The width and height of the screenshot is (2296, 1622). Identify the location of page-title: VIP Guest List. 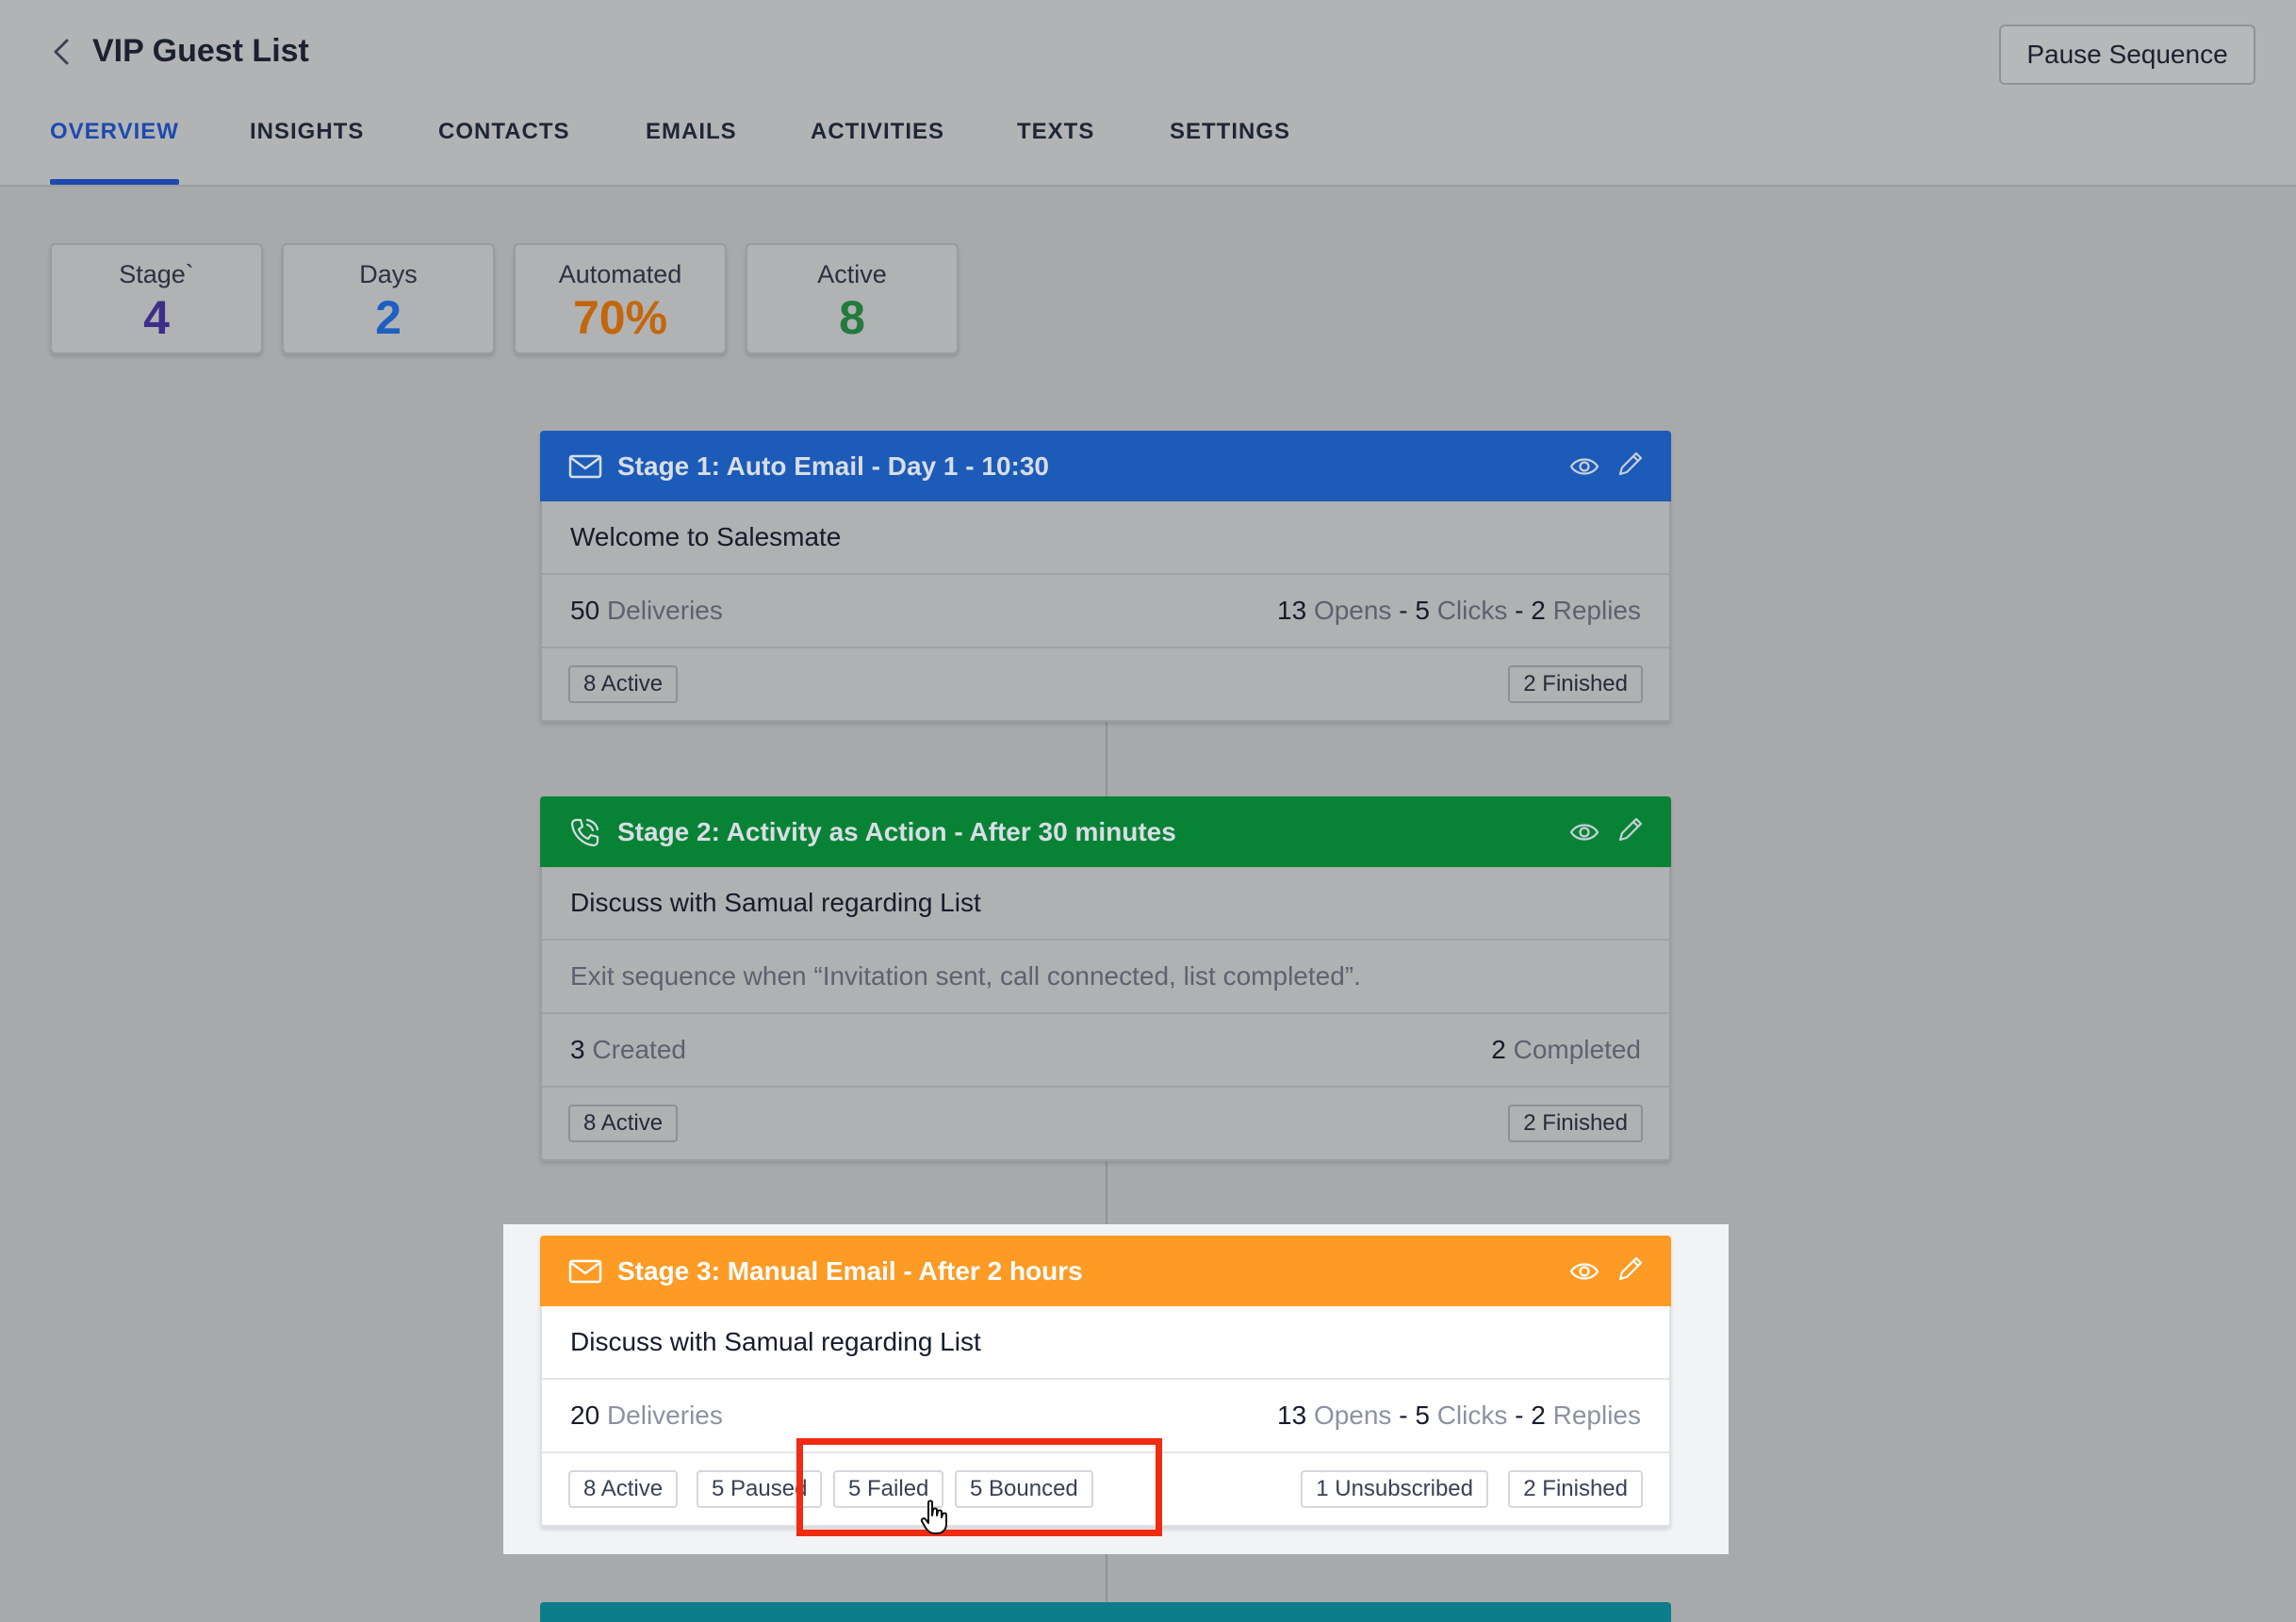
(200, 51).